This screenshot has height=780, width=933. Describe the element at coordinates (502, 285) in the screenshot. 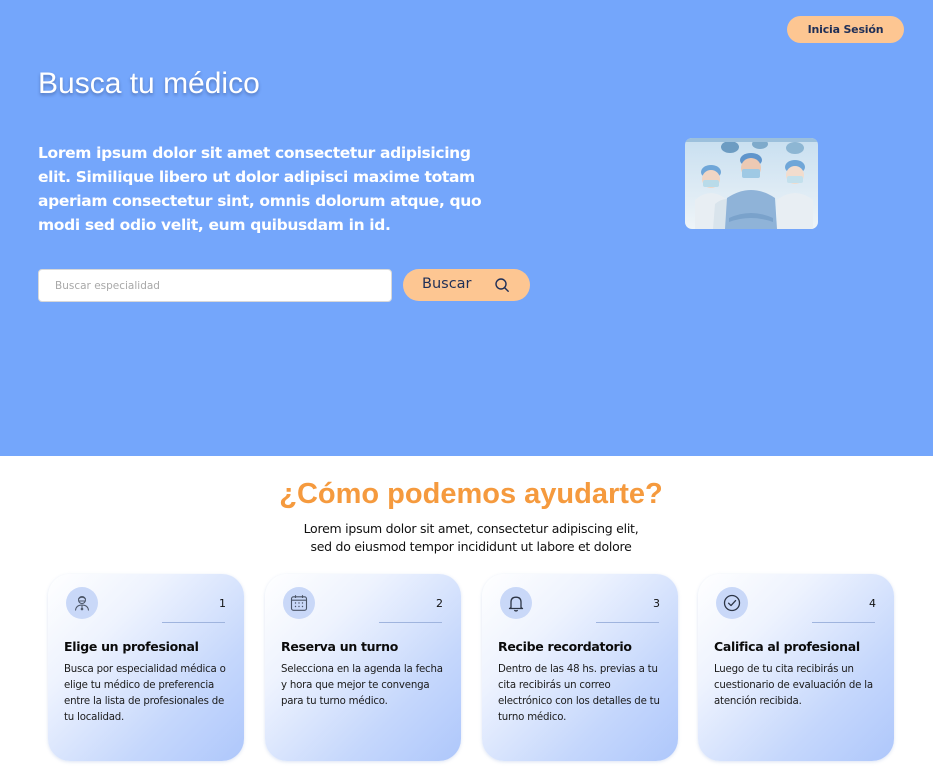

I see `search-icon` at that location.